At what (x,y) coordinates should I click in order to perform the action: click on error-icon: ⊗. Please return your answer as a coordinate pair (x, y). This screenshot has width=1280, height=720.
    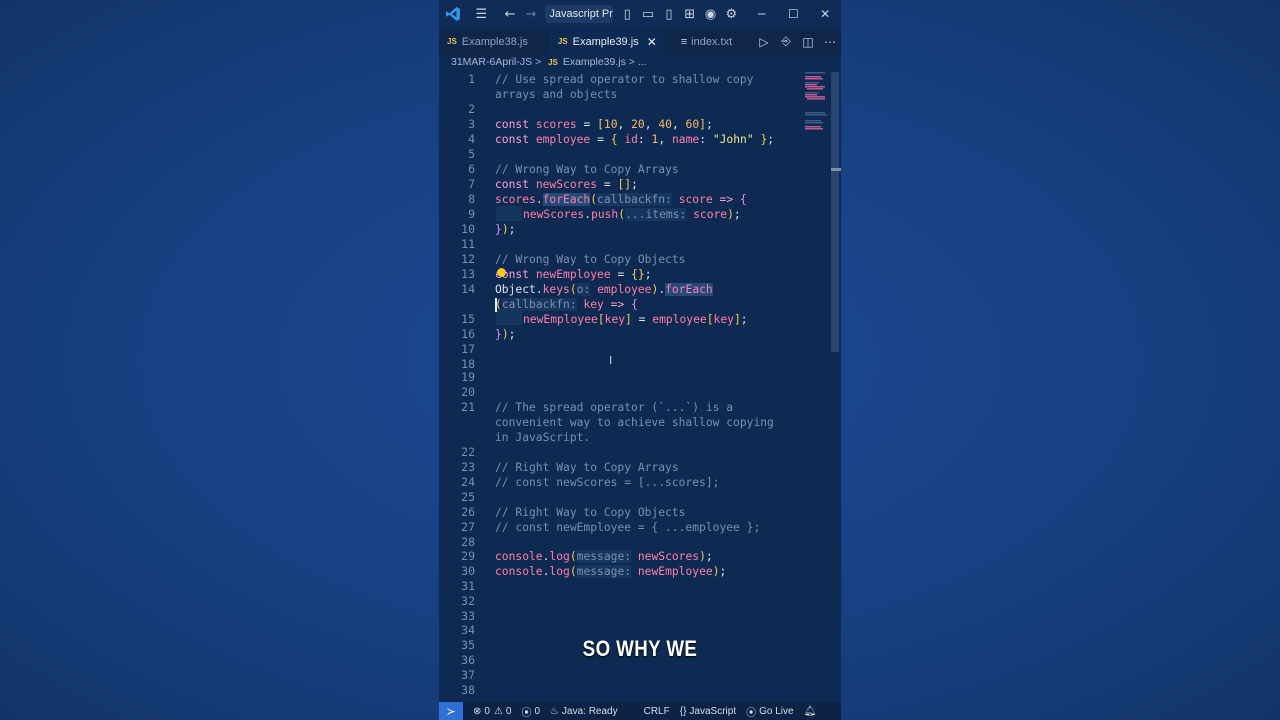
    Looking at the image, I should click on (477, 711).